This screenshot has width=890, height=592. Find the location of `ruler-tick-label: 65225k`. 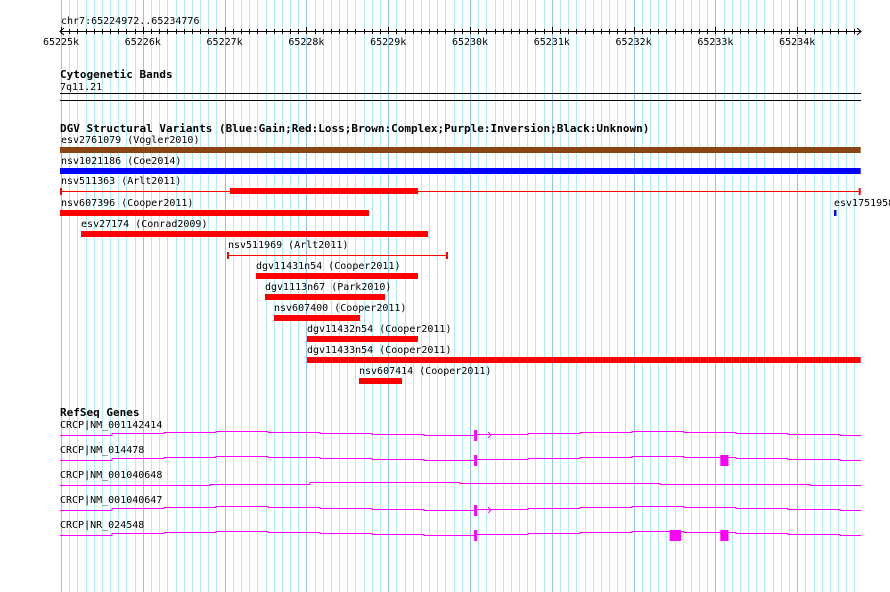

ruler-tick-label: 65225k is located at coordinates (61, 42).